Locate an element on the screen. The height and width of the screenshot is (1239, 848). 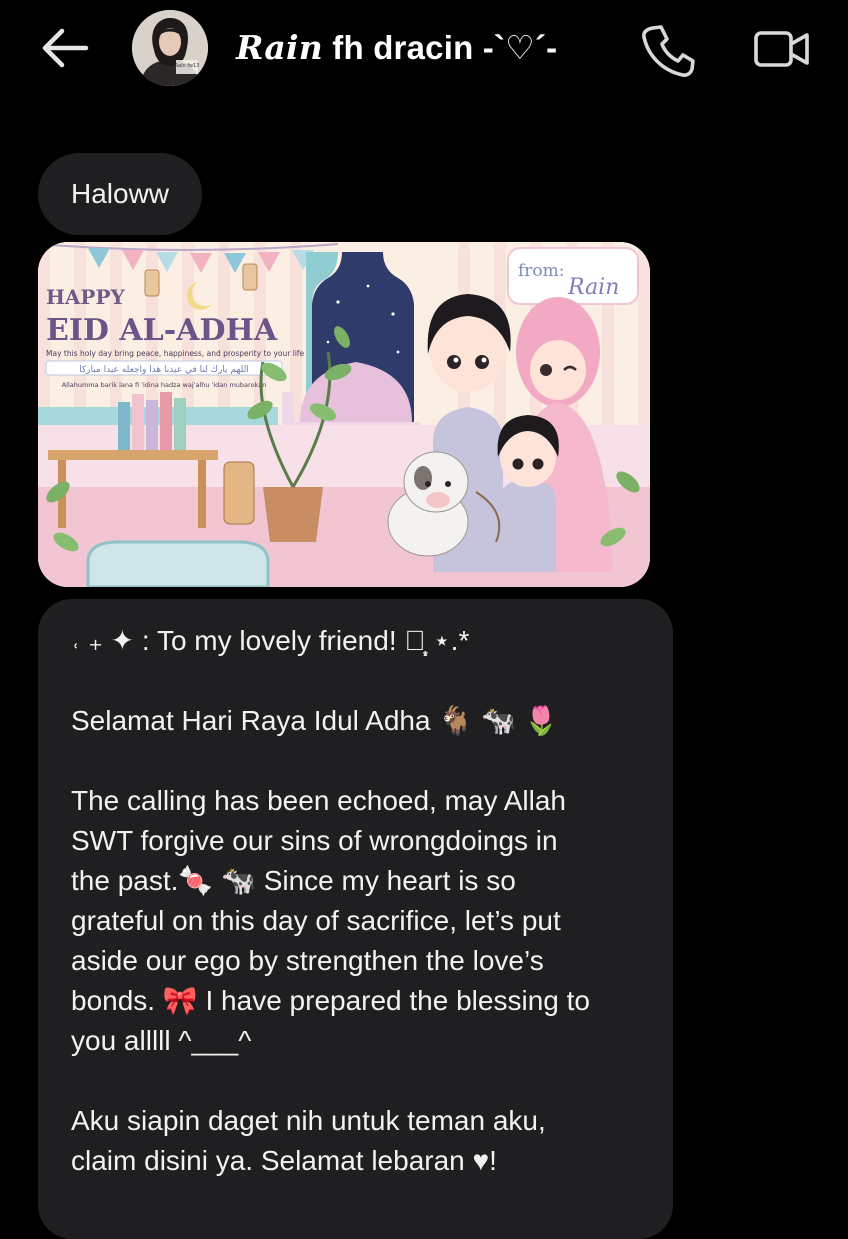
card-happy: HAPPY is located at coordinates (85, 297).